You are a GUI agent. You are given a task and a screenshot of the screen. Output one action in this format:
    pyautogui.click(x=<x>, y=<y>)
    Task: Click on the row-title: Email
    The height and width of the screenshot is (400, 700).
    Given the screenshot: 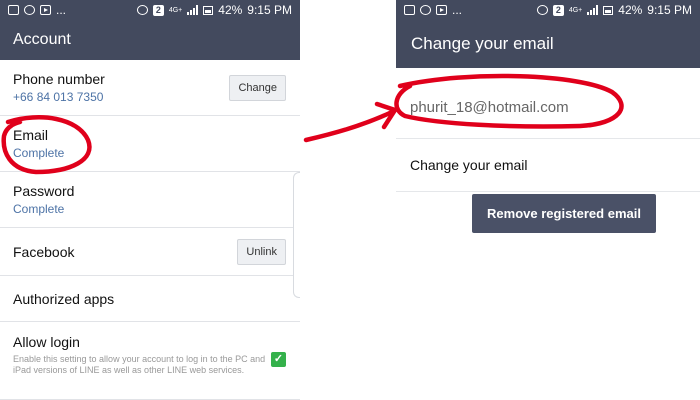 What is the action you would take?
    pyautogui.click(x=31, y=135)
    